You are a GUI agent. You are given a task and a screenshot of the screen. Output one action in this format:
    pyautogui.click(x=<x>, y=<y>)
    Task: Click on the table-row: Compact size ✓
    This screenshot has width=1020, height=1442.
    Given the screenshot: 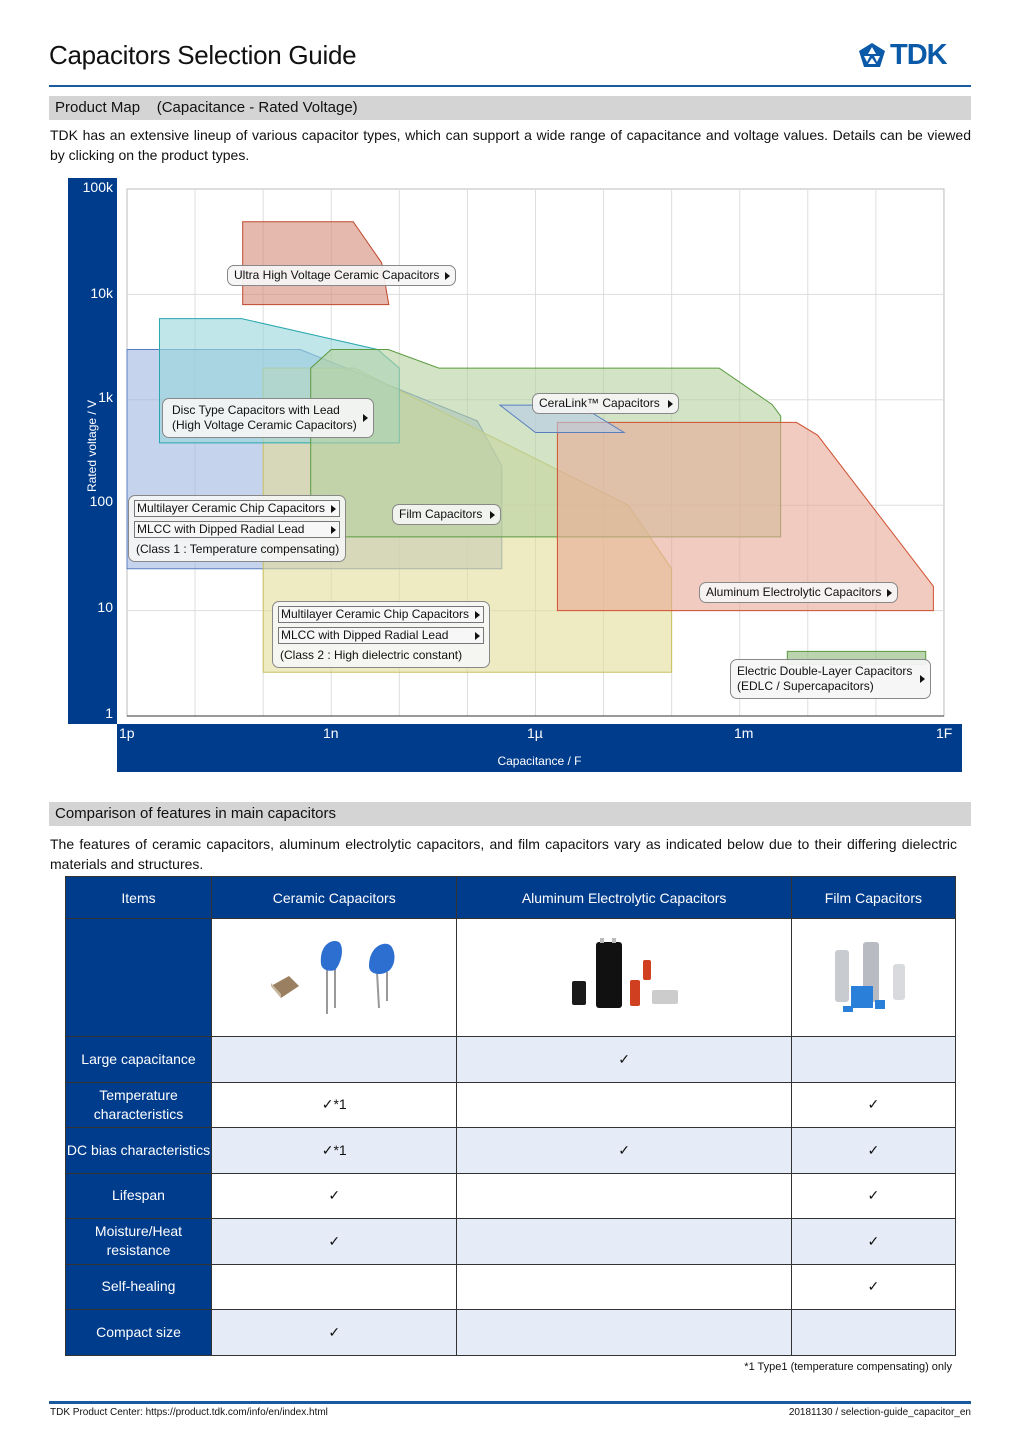 What is the action you would take?
    pyautogui.click(x=511, y=1332)
    